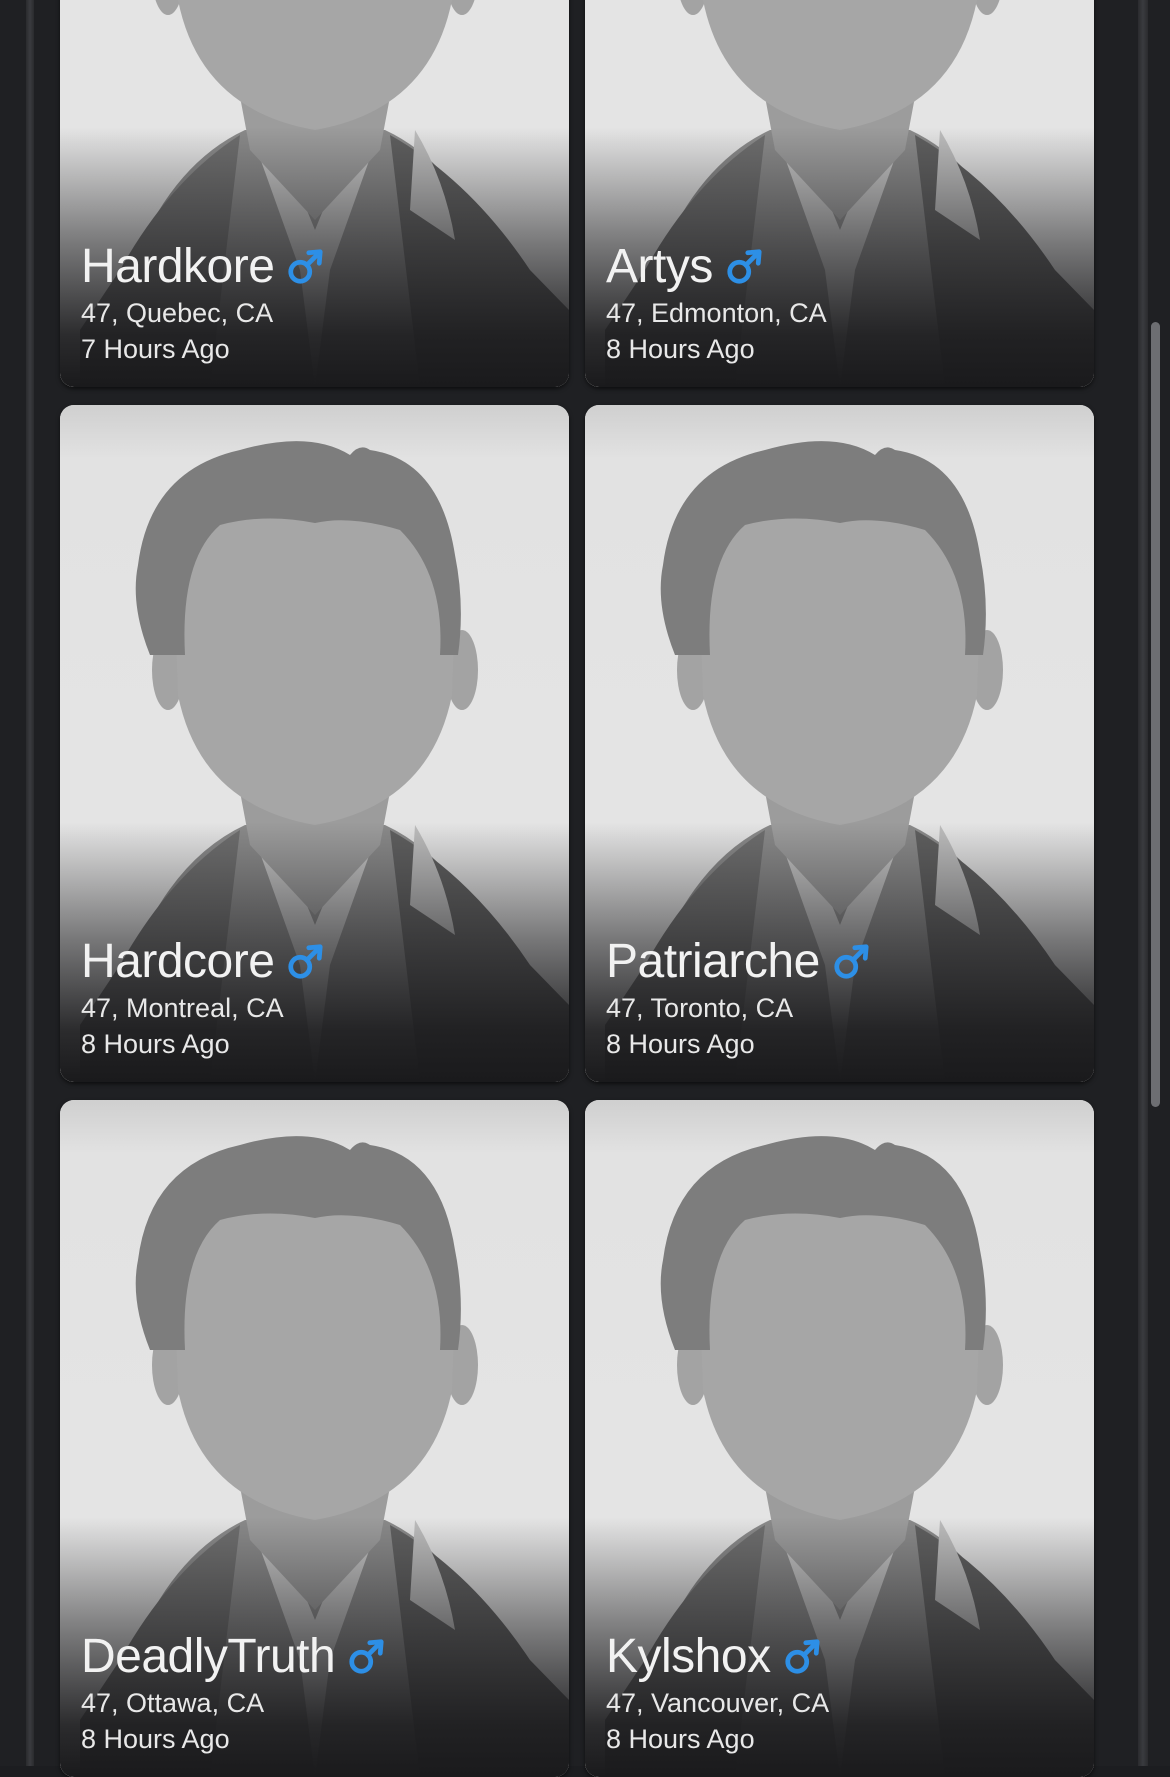 The width and height of the screenshot is (1170, 1777). Describe the element at coordinates (718, 1703) in the screenshot. I see `profile-location: 47, Vancouver, CA` at that location.